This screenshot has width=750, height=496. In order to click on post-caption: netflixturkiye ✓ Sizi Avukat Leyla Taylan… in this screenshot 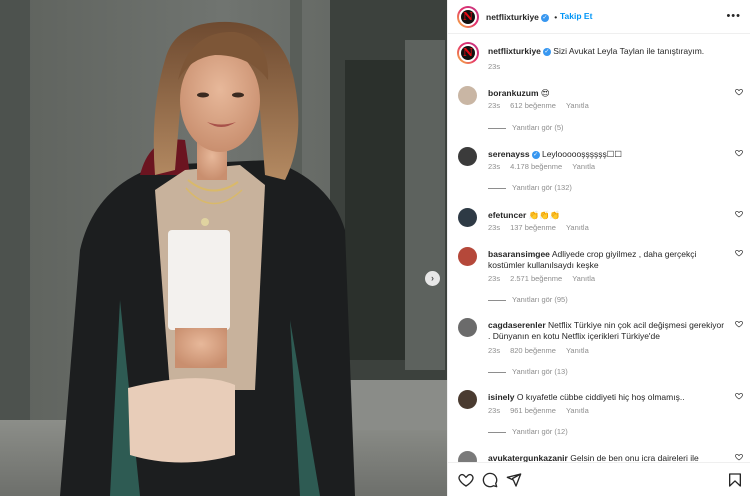, I will do `click(613, 51)`.